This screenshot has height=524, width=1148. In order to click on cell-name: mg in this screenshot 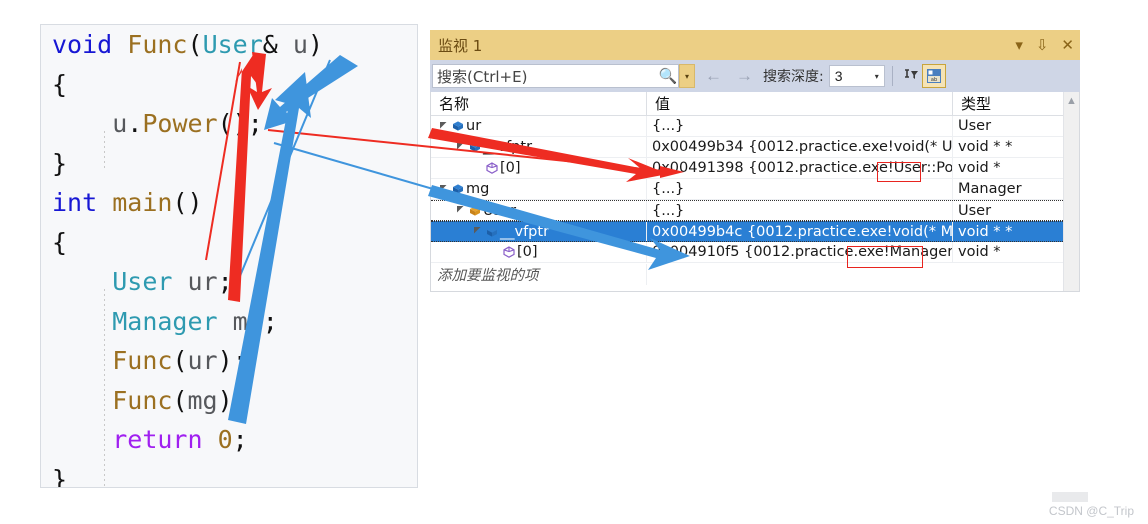, I will do `click(539, 189)`.